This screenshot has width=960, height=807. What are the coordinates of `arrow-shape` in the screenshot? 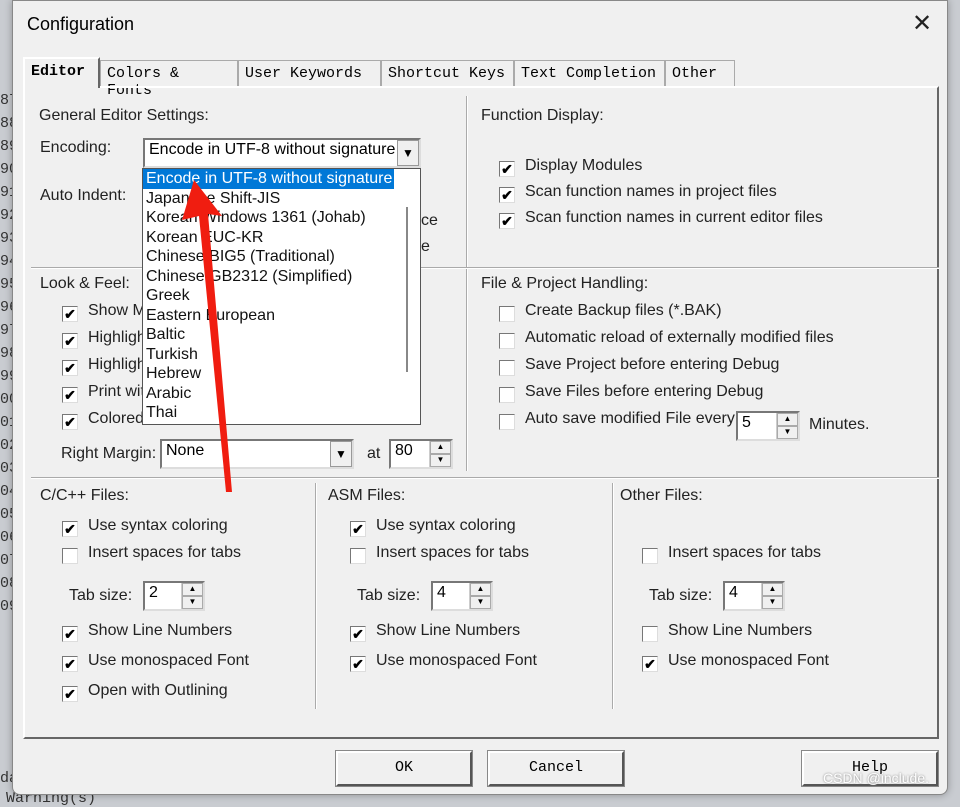 It's located at (207, 336).